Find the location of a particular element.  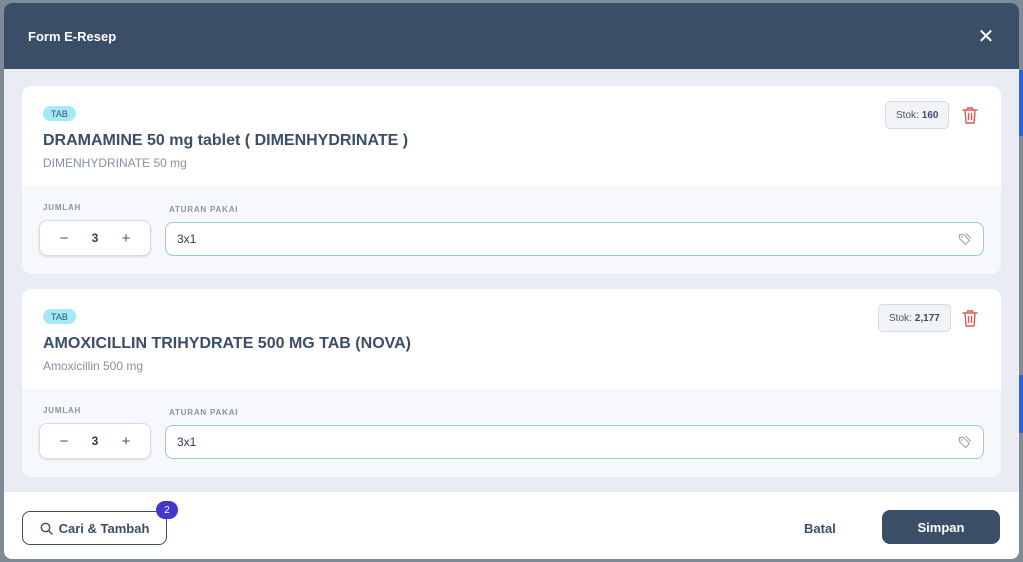

modal-footer: Cari & Tambah 2 Batal Simpan is located at coordinates (511, 525).